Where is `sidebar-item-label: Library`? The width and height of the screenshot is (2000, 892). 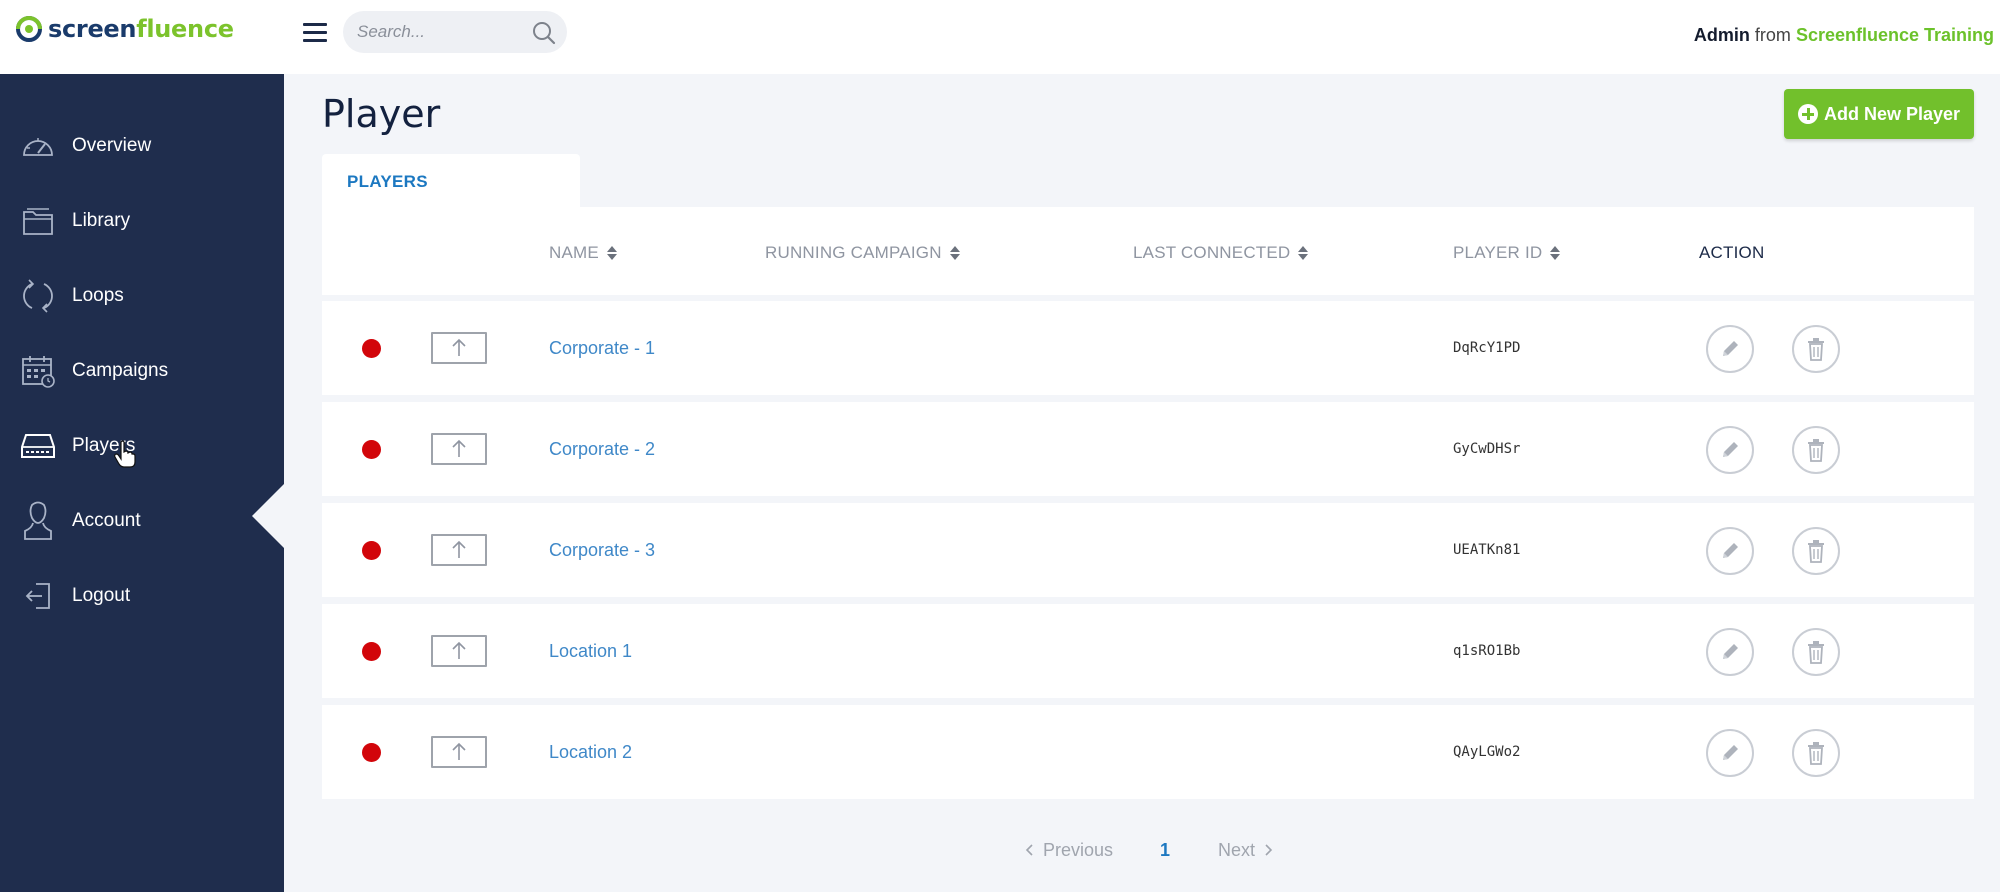
sidebar-item-label: Library is located at coordinates (101, 220).